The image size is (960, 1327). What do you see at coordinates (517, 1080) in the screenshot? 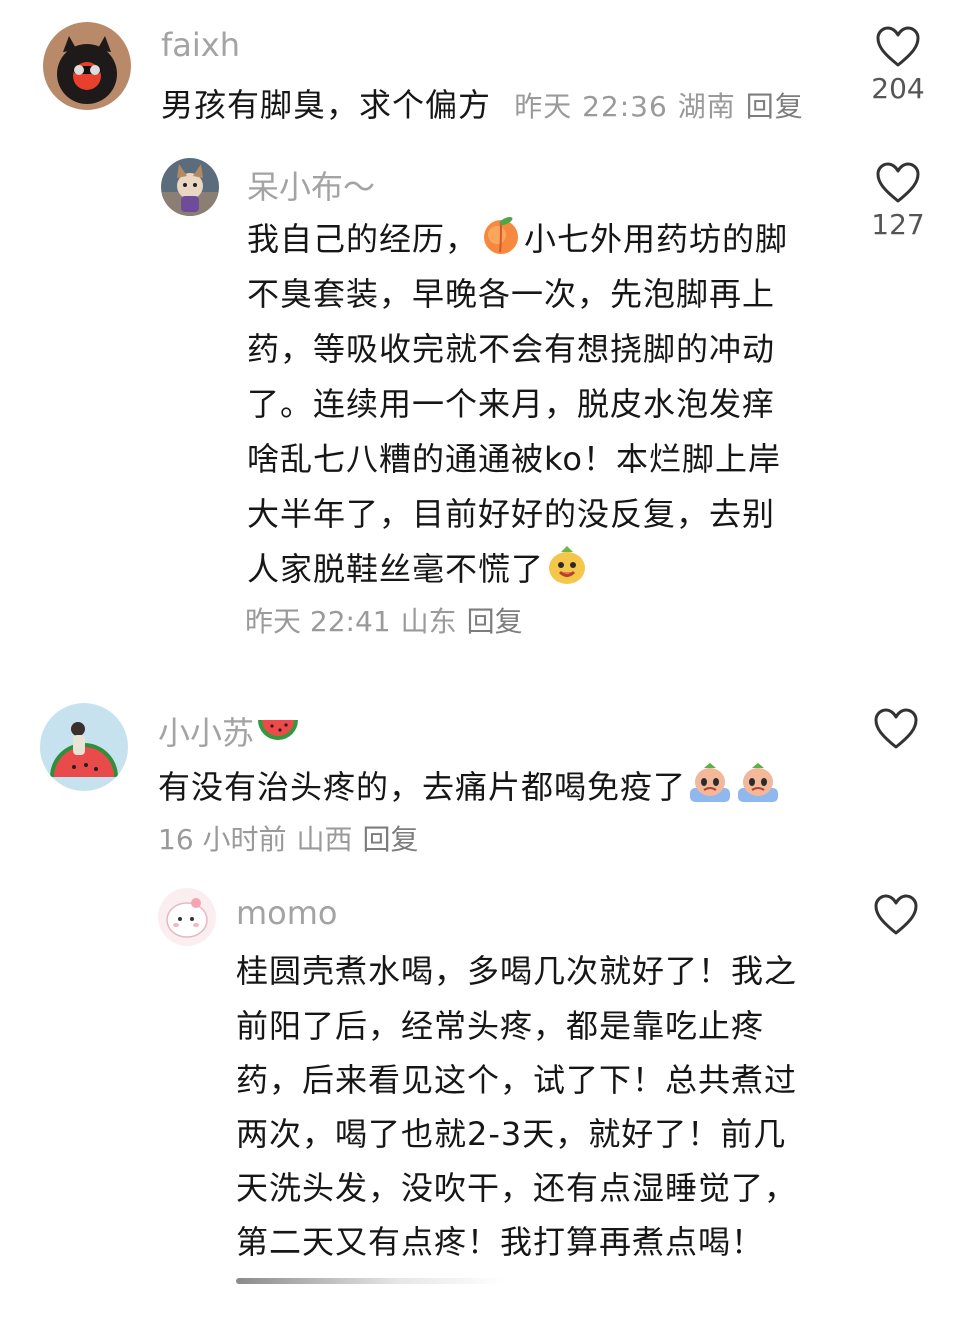
I see `comment-text-line: 药，后来看见这个，试了下！总共煮过` at bounding box center [517, 1080].